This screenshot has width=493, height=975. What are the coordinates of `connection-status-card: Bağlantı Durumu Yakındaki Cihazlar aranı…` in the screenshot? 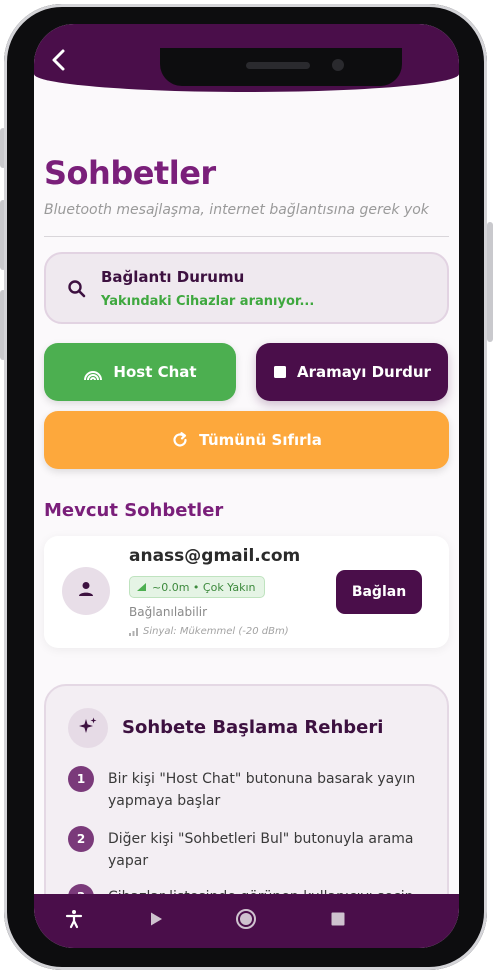 It's located at (246, 288).